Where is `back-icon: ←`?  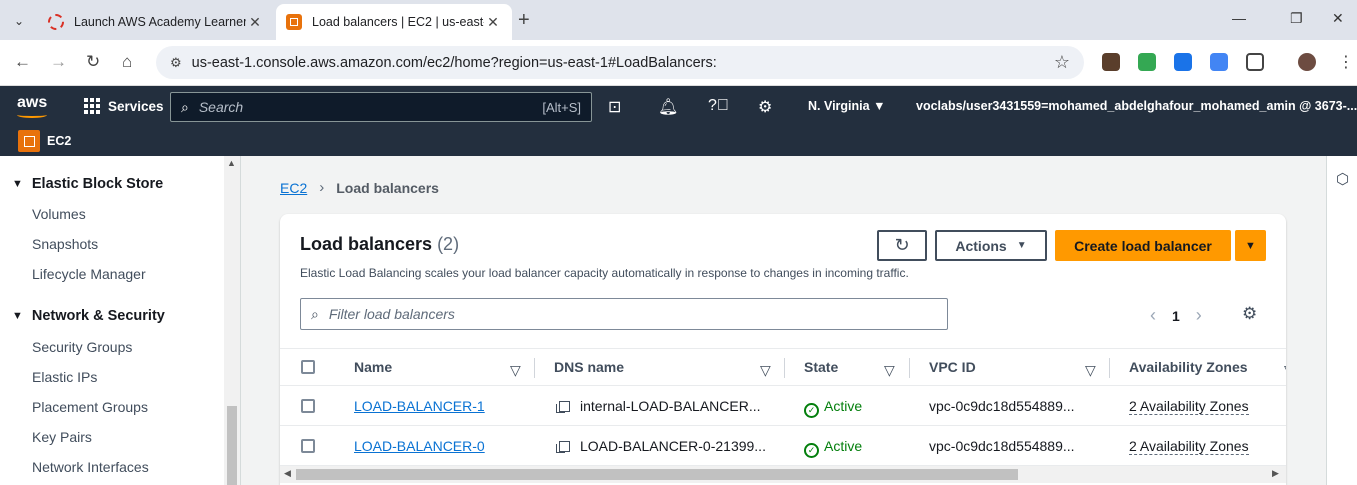 back-icon: ← is located at coordinates (22, 62).